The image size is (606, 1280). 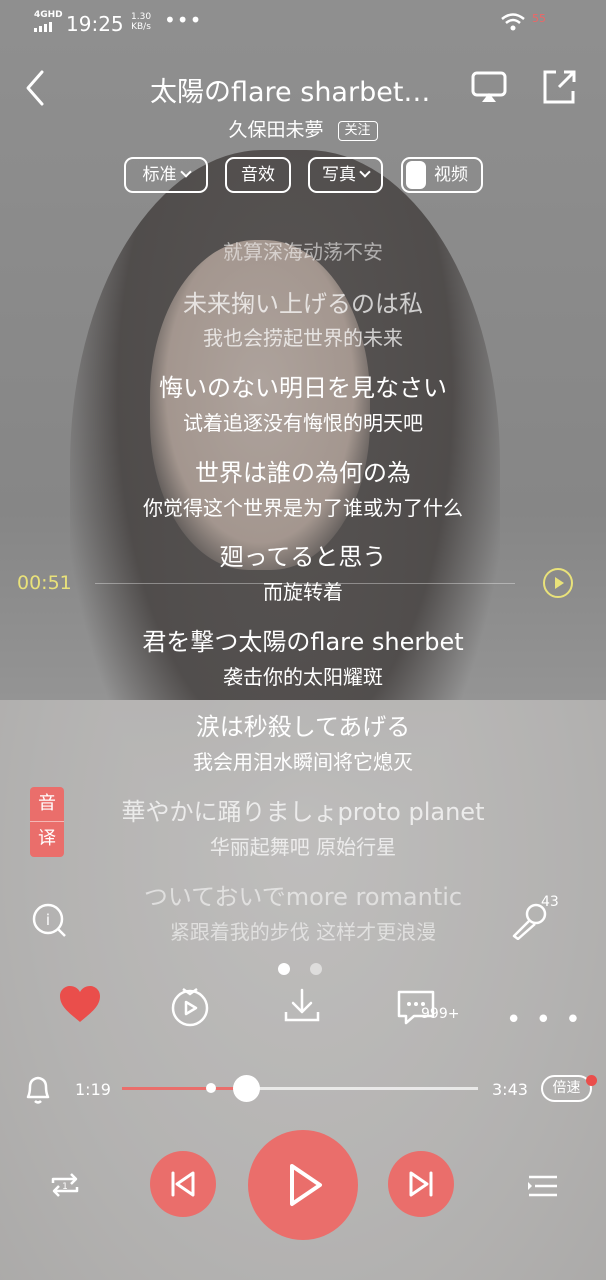 I want to click on standard-label: 标准, so click(x=159, y=175).